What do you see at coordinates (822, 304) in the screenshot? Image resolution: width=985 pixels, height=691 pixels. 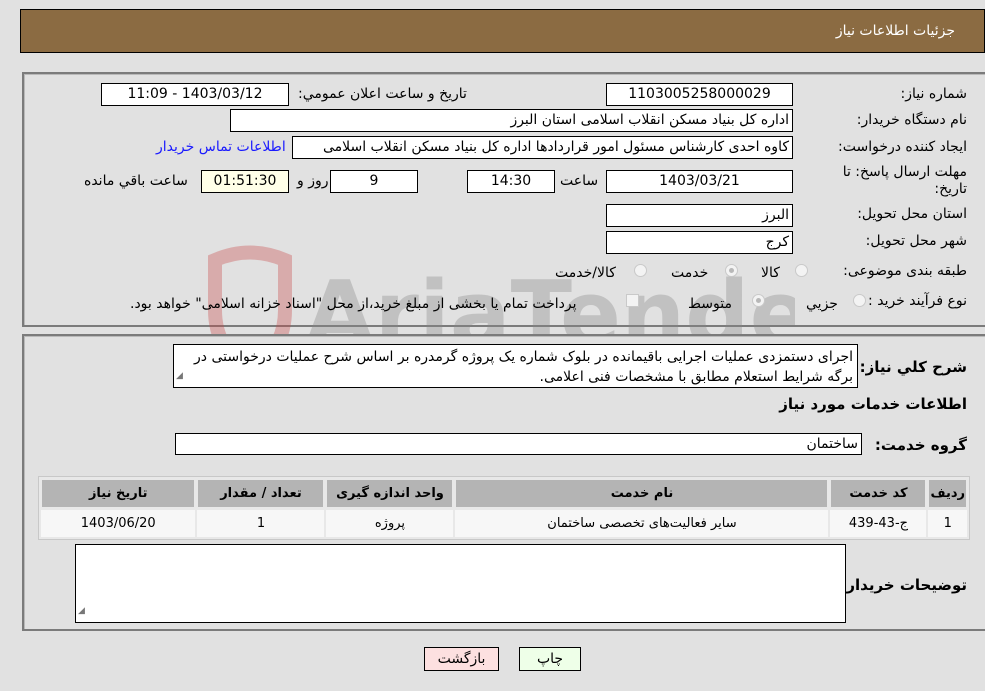 I see `process-option-minor-label: جزيي` at bounding box center [822, 304].